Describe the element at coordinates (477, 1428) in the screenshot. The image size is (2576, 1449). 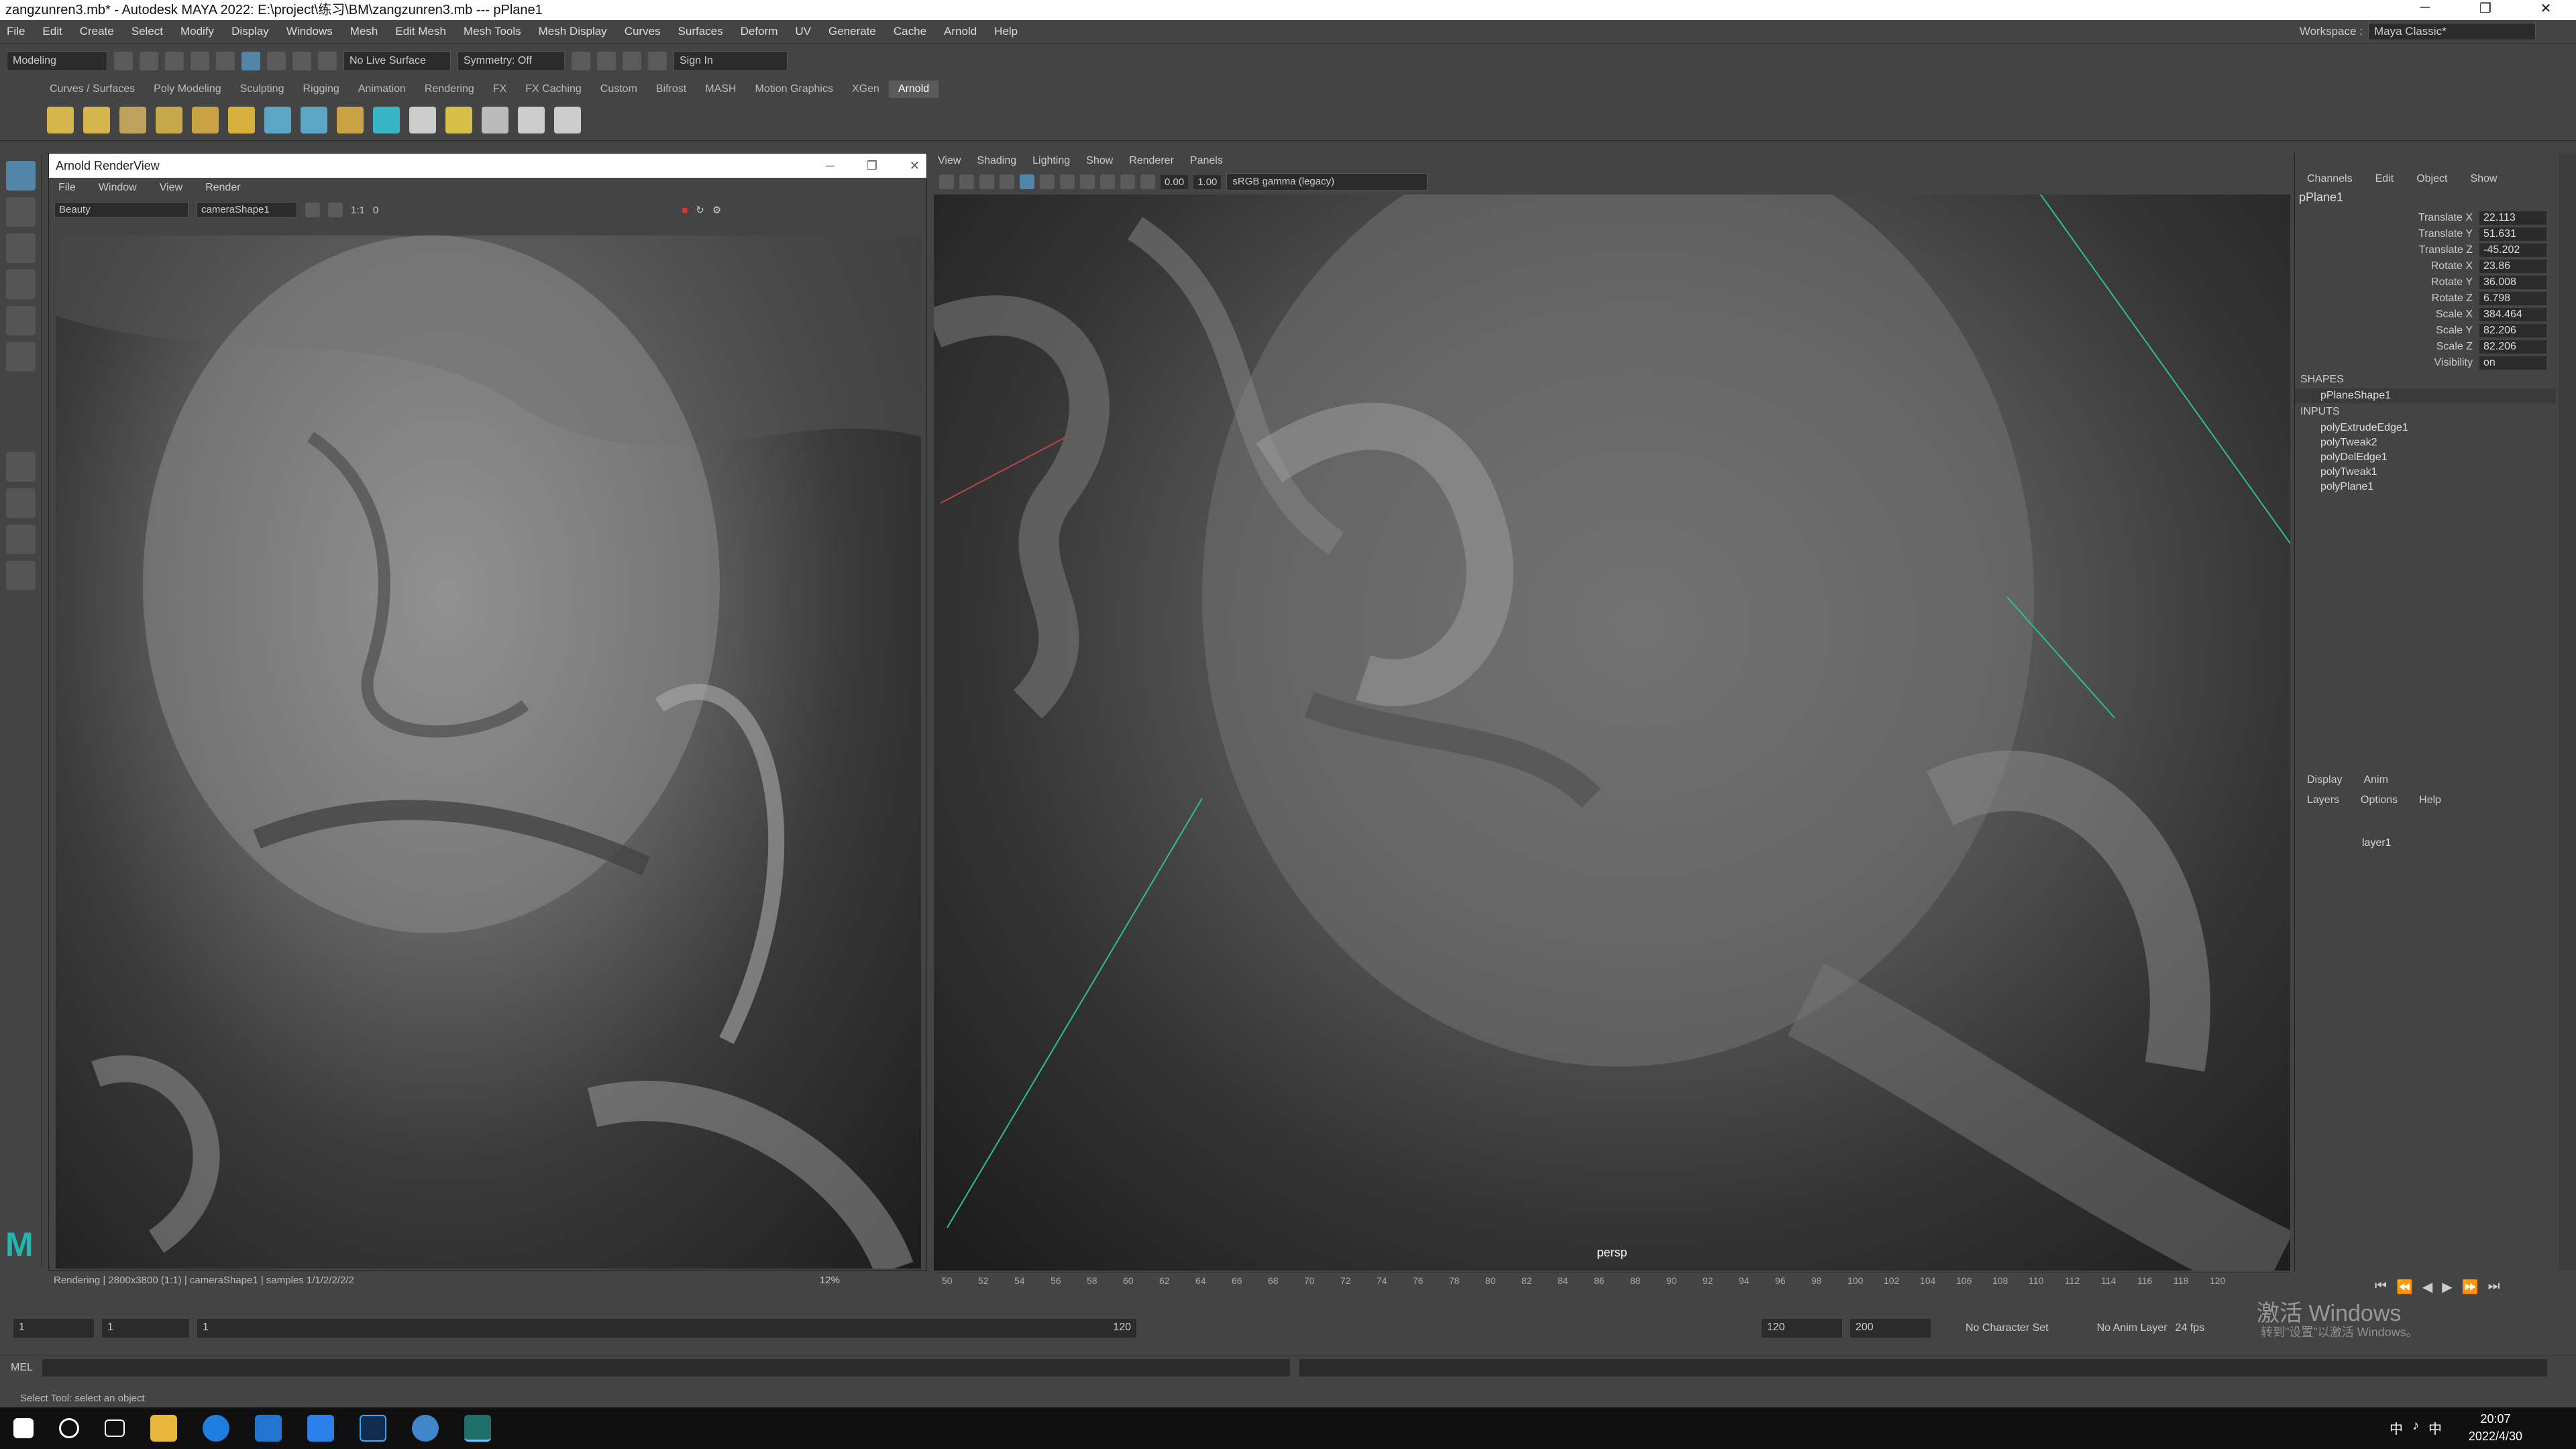
I see `maya-taskbar-icon` at that location.